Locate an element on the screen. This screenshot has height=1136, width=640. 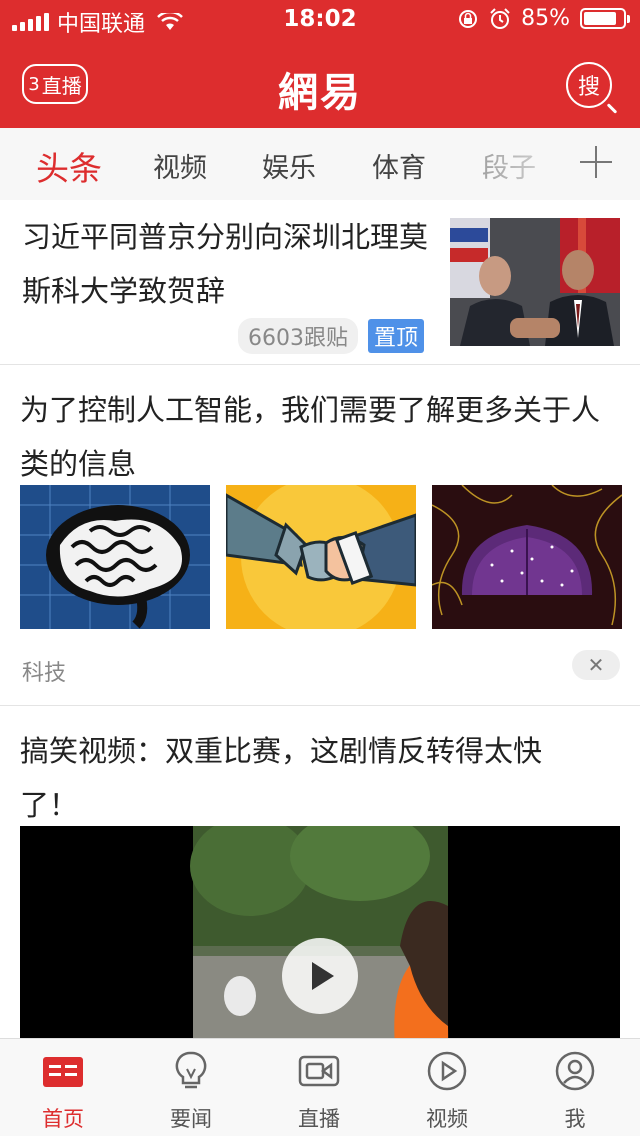
gallery-image-handshake is located at coordinates (321, 557).